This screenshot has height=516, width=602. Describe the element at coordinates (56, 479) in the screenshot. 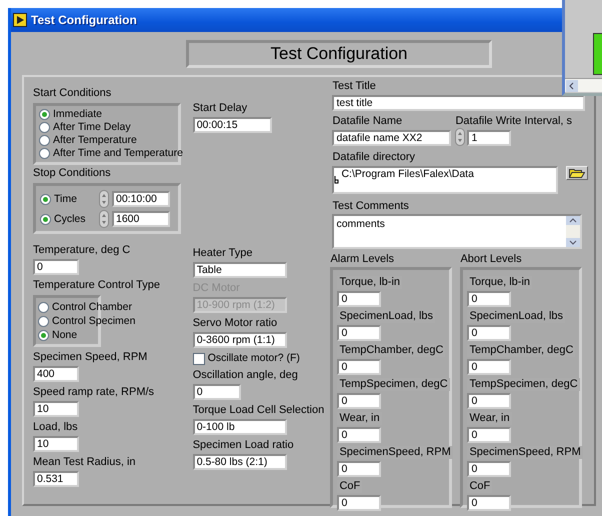

I see `text-field: 0.531` at that location.